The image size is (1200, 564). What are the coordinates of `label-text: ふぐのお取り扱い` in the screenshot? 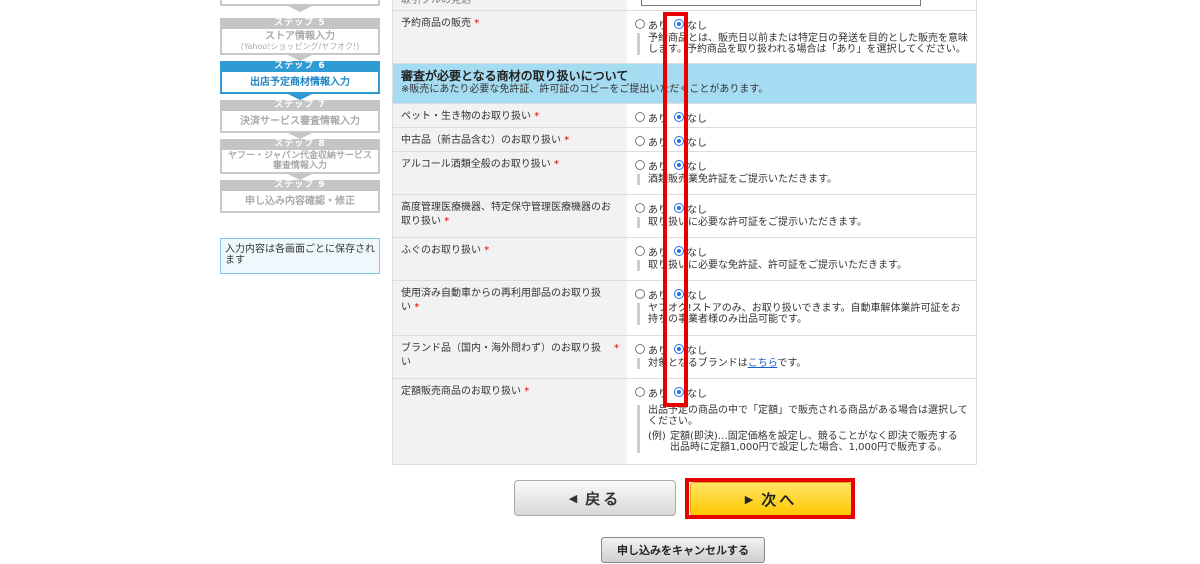 It's located at (441, 250).